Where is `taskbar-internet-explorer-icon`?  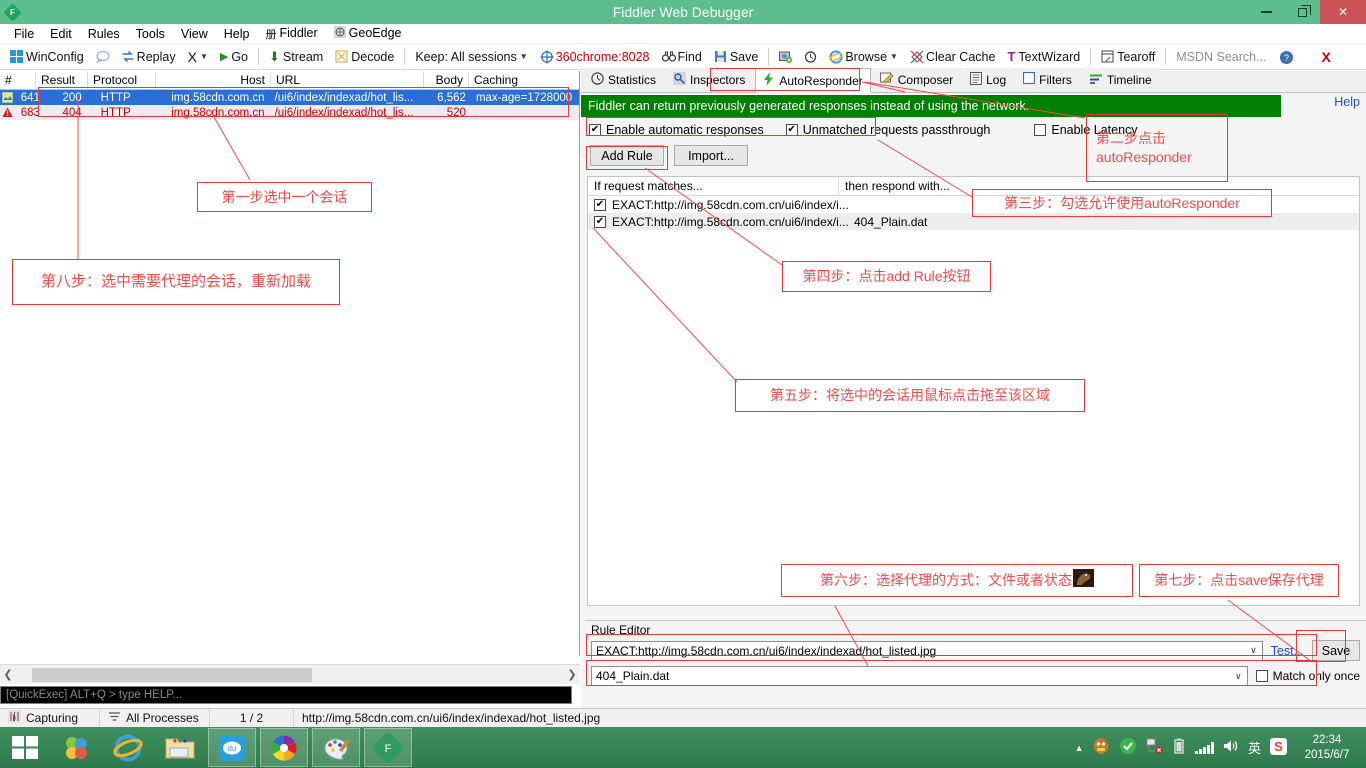 taskbar-internet-explorer-icon is located at coordinates (128, 747).